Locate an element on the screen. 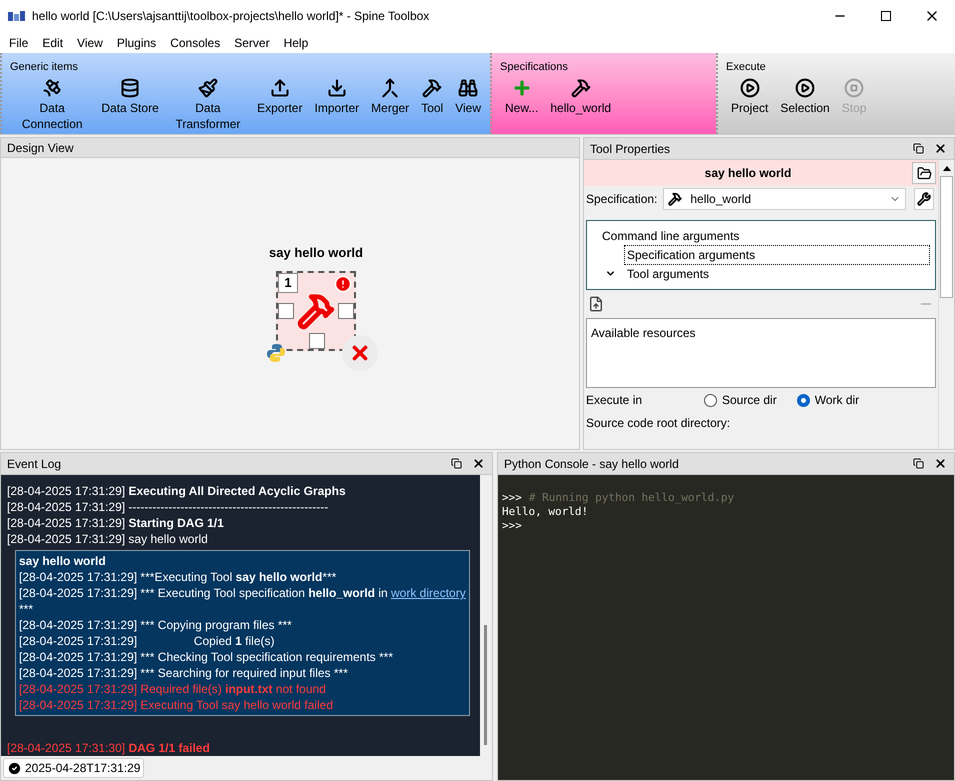 The height and width of the screenshot is (781, 955). binoculars-icon is located at coordinates (468, 88).